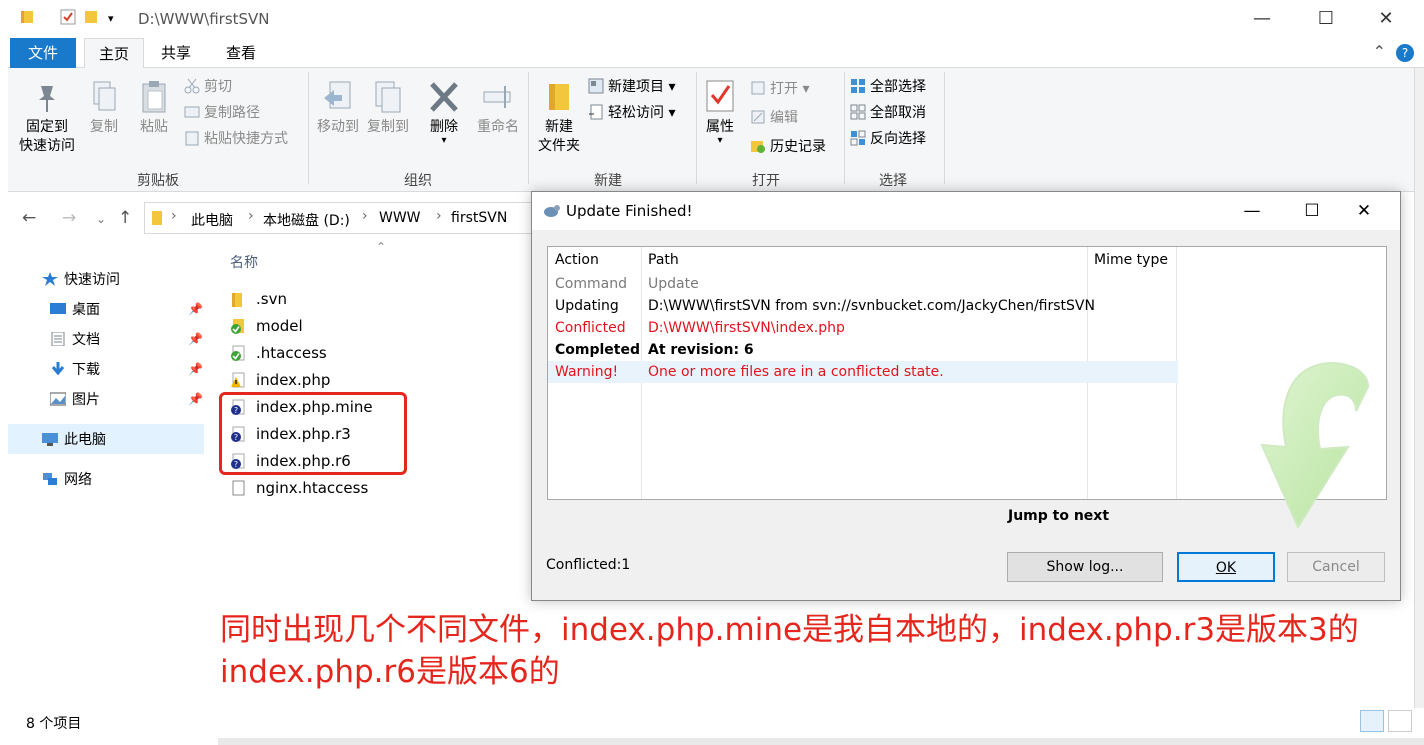 The image size is (1424, 745). I want to click on jump-to-next-link: Jump to next, so click(1058, 516).